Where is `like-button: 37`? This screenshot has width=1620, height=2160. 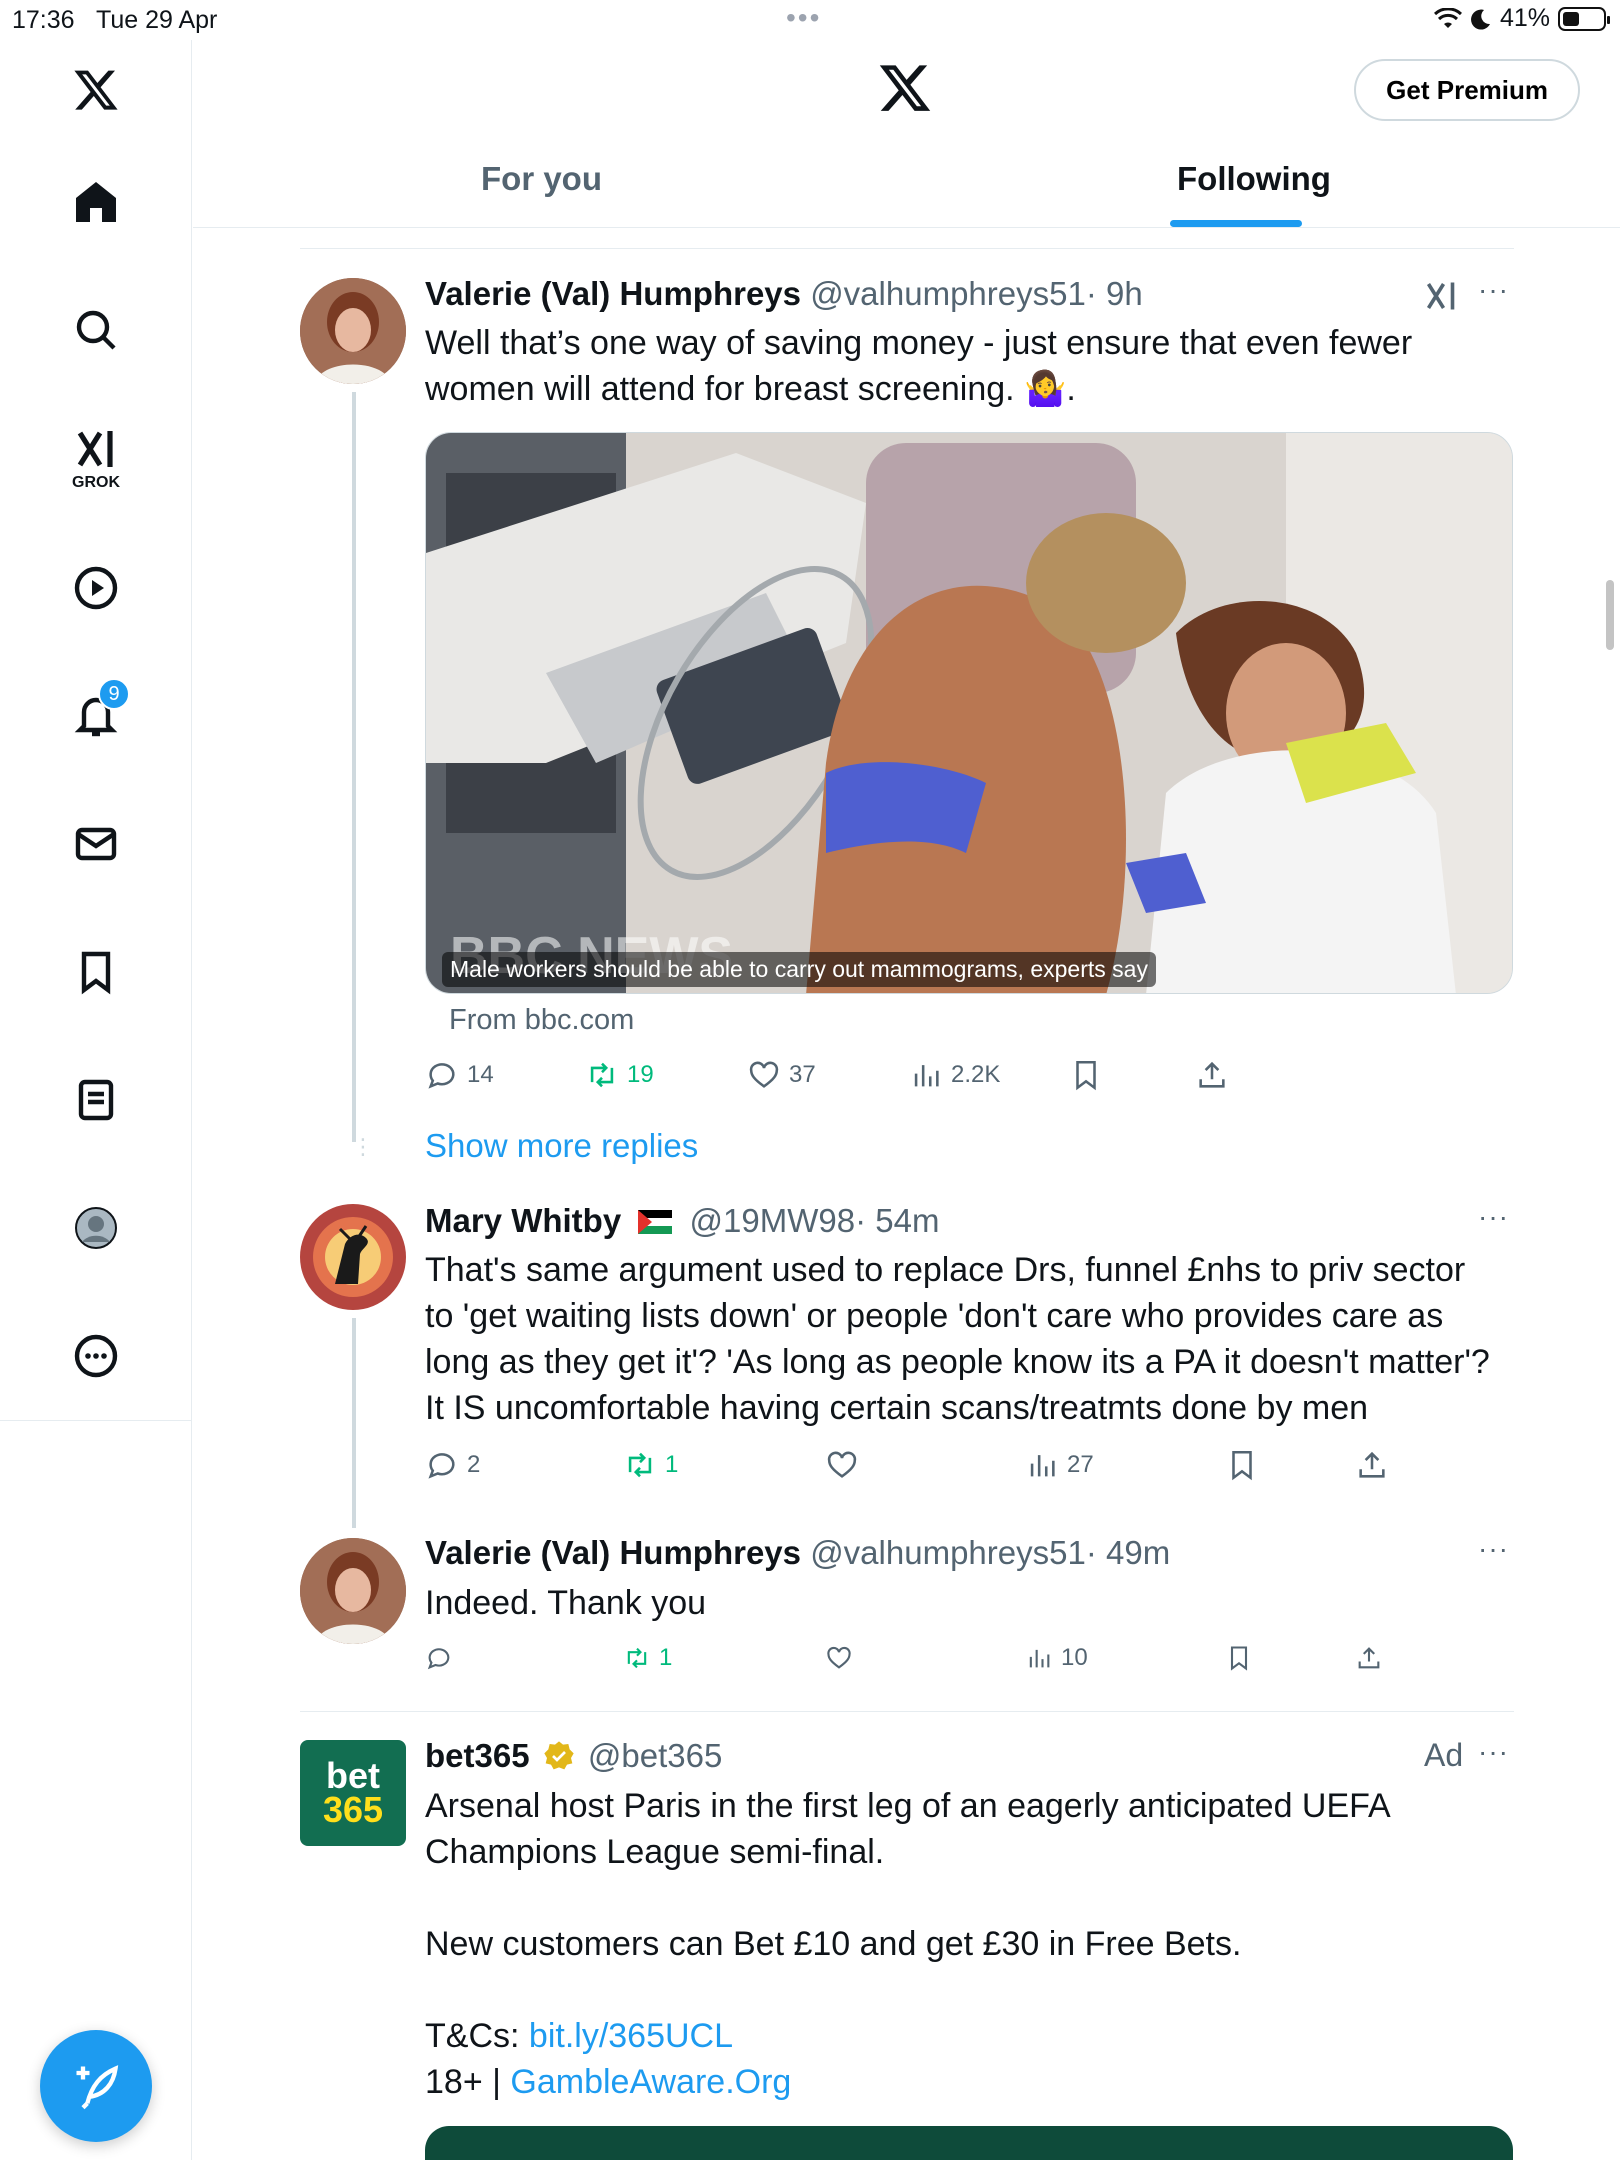
like-button: 37 is located at coordinates (828, 1075).